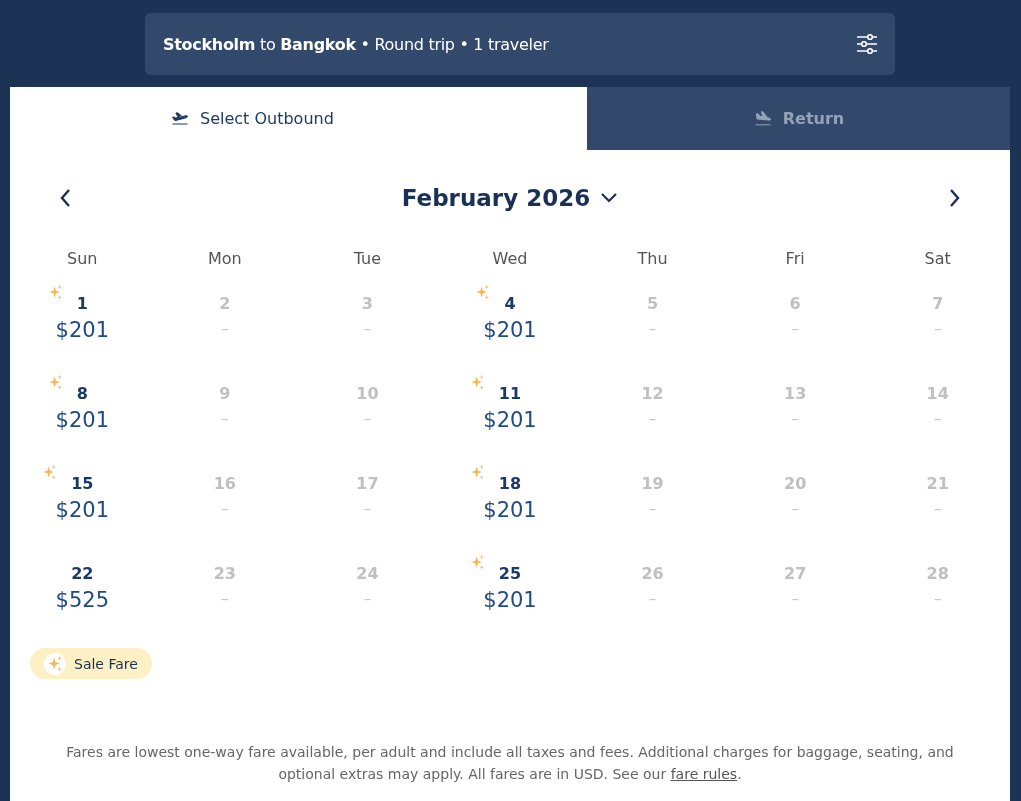  I want to click on day-number: 28, so click(937, 574).